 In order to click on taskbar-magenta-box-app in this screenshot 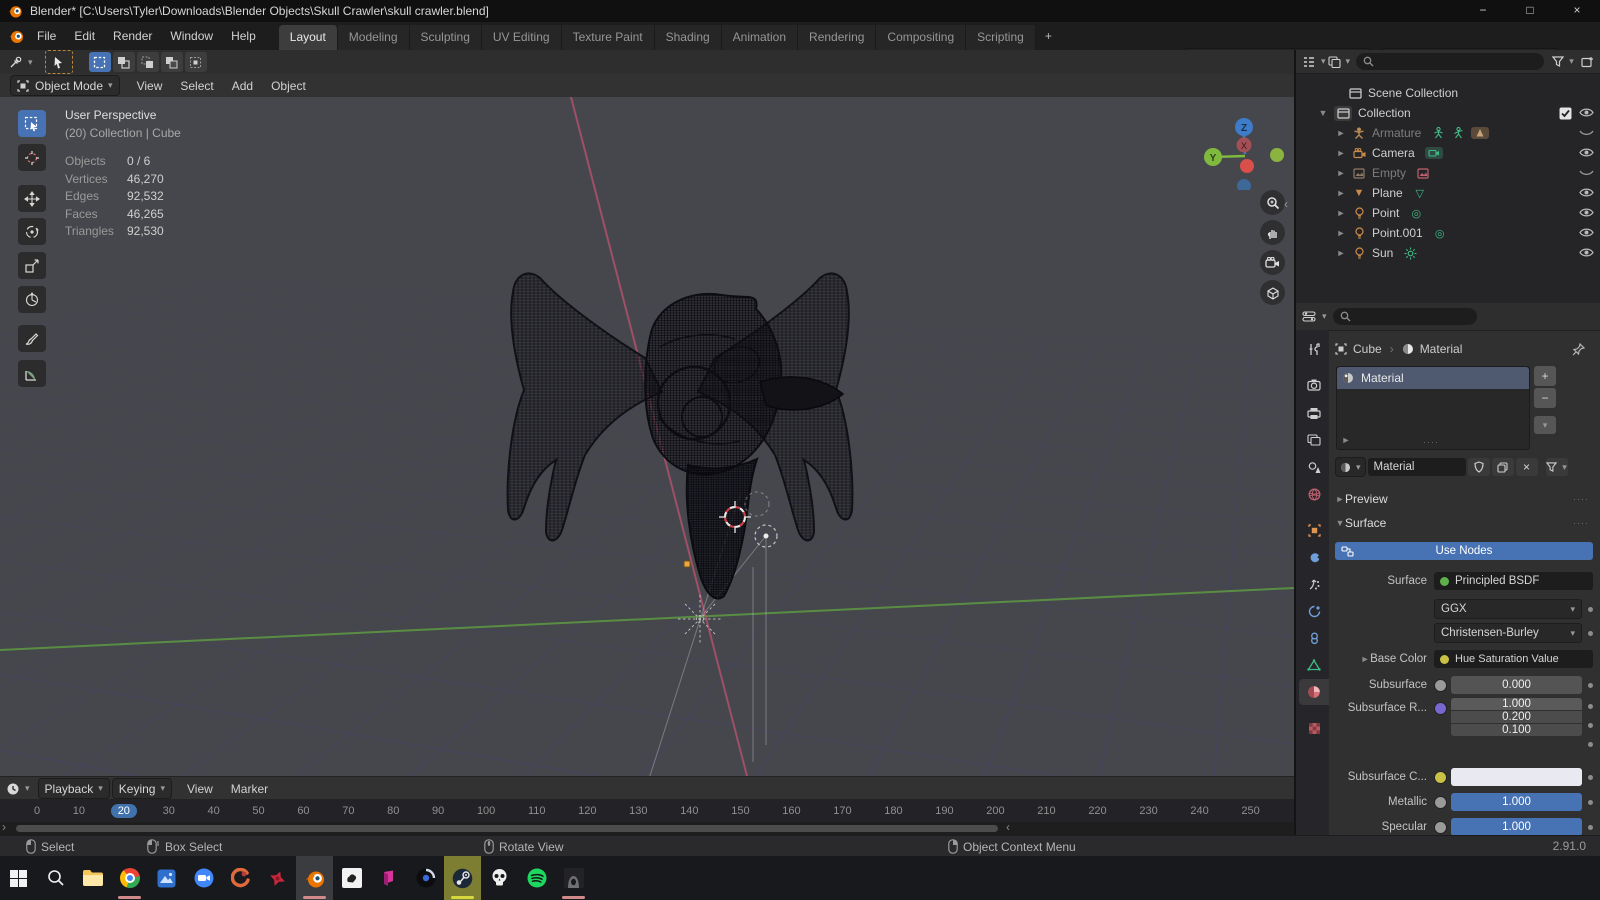, I will do `click(388, 878)`.